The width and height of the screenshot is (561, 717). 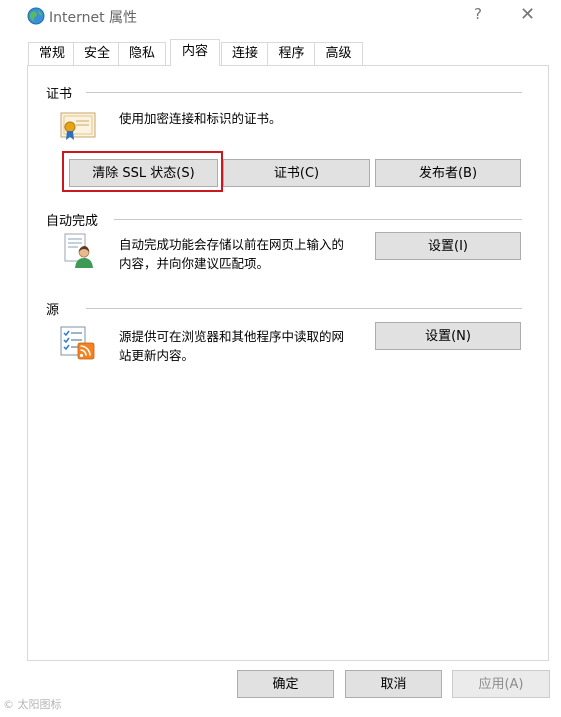 What do you see at coordinates (157, 355) in the screenshot?
I see `feeds-description-line2: 站更新内容。` at bounding box center [157, 355].